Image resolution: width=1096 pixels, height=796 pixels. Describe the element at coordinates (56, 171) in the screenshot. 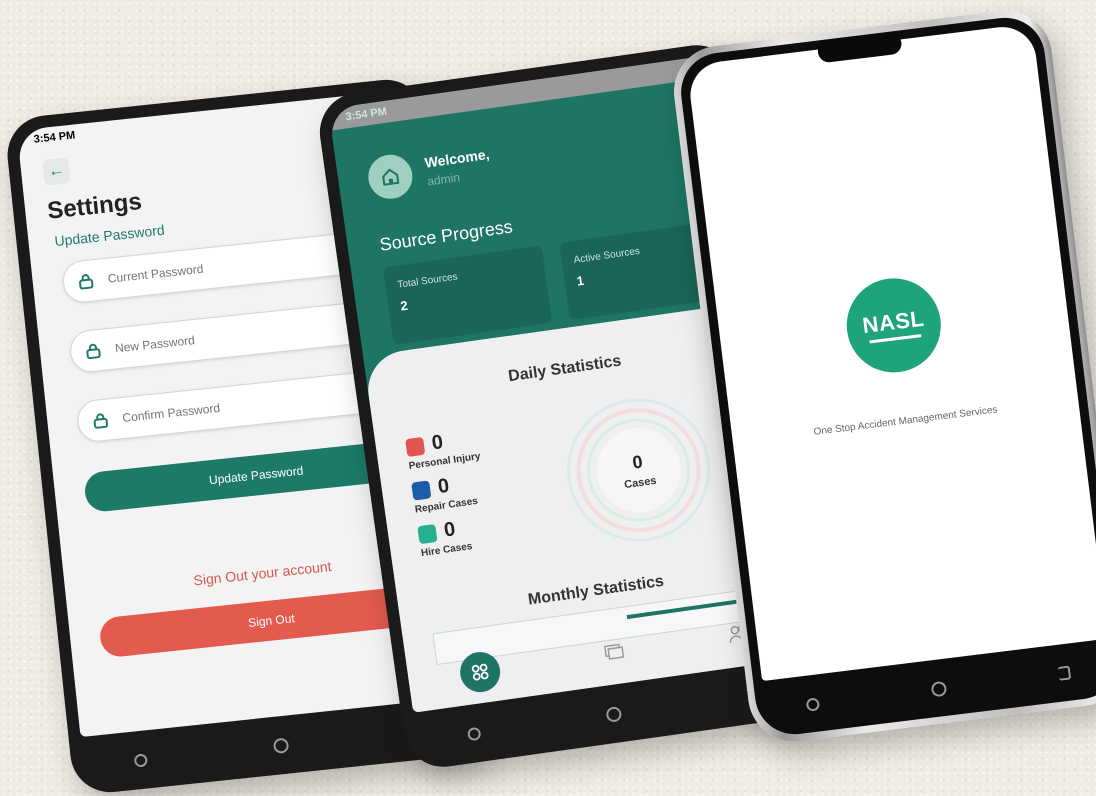

I see `back-arrow-icon: ←` at that location.